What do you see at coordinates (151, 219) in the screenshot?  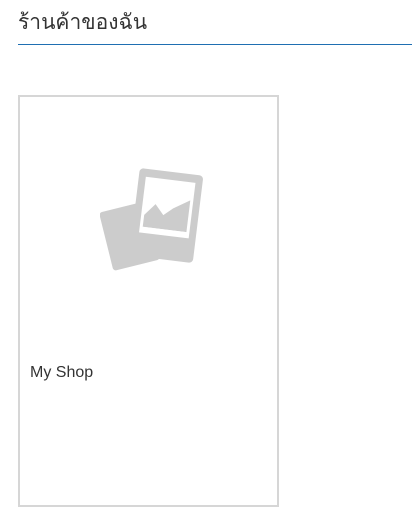 I see `image-placeholder-icon` at bounding box center [151, 219].